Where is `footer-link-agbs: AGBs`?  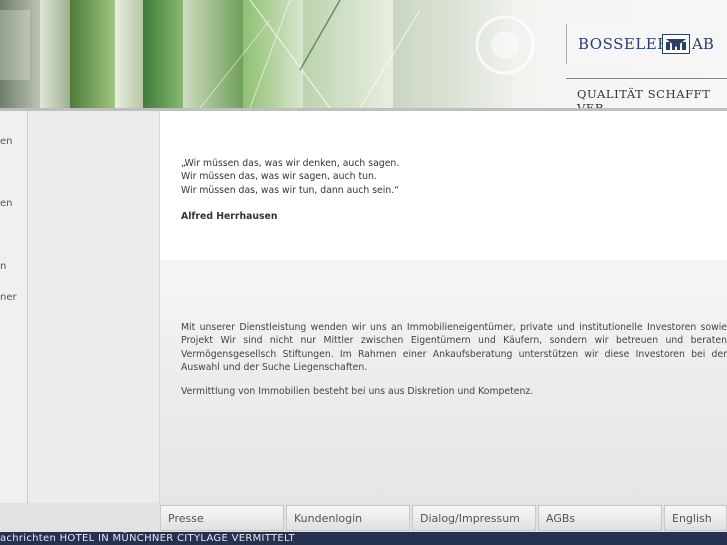
footer-link-agbs: AGBs is located at coordinates (600, 518).